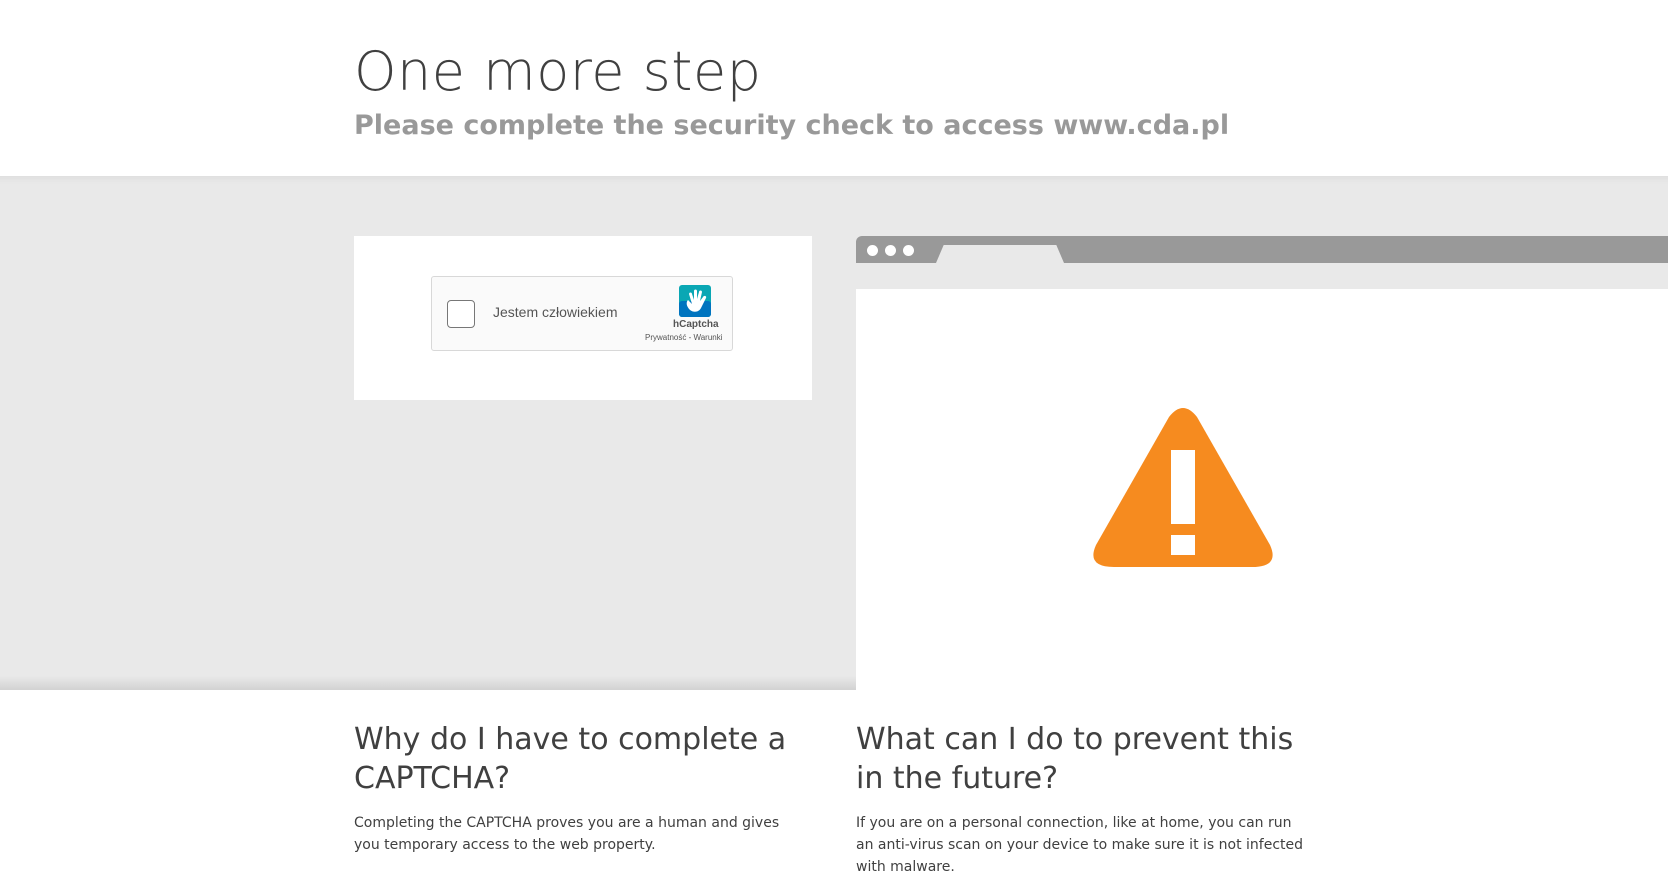  Describe the element at coordinates (428, 683) in the screenshot. I see `band-shadow` at that location.